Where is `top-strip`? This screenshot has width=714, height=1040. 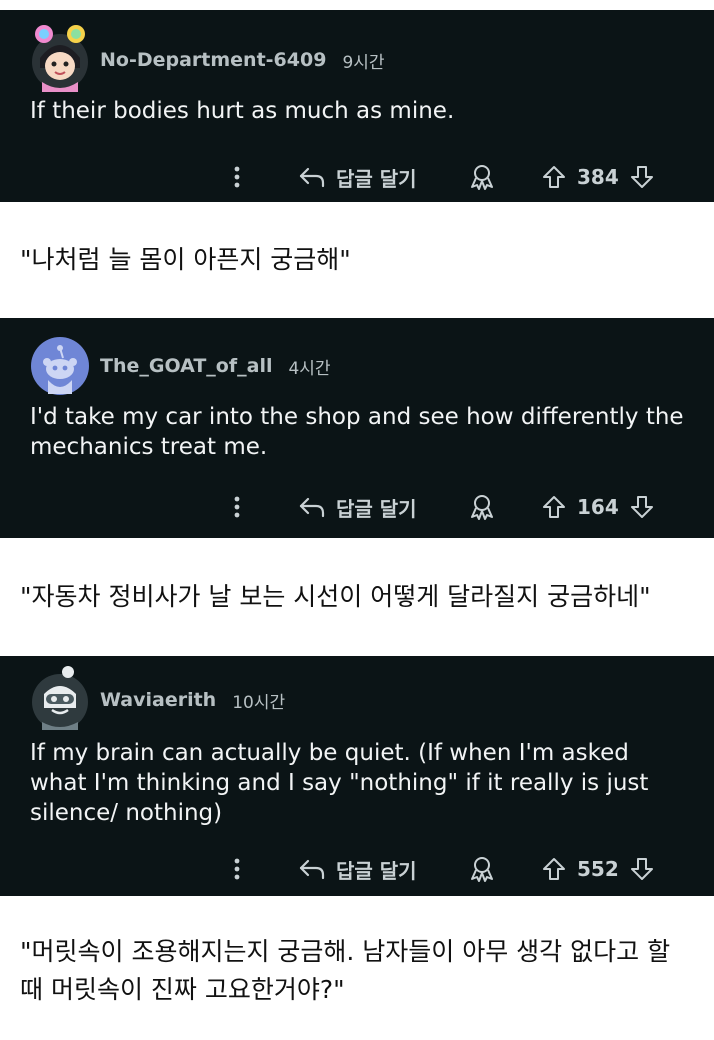
top-strip is located at coordinates (357, 5).